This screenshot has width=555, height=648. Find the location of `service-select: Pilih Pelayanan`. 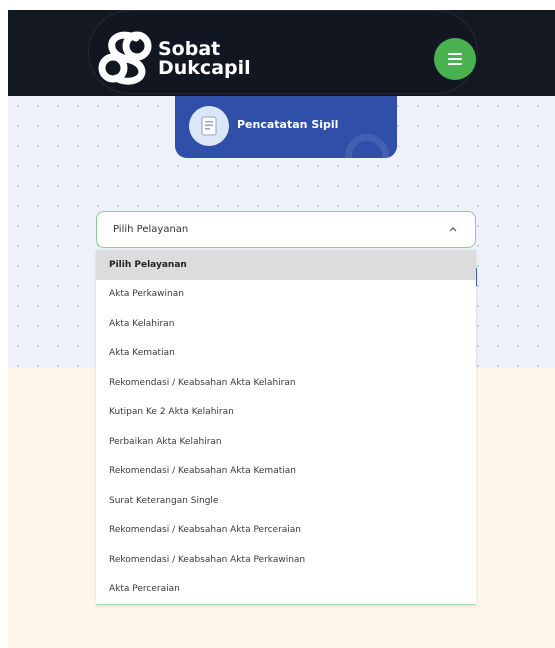

service-select: Pilih Pelayanan is located at coordinates (286, 229).